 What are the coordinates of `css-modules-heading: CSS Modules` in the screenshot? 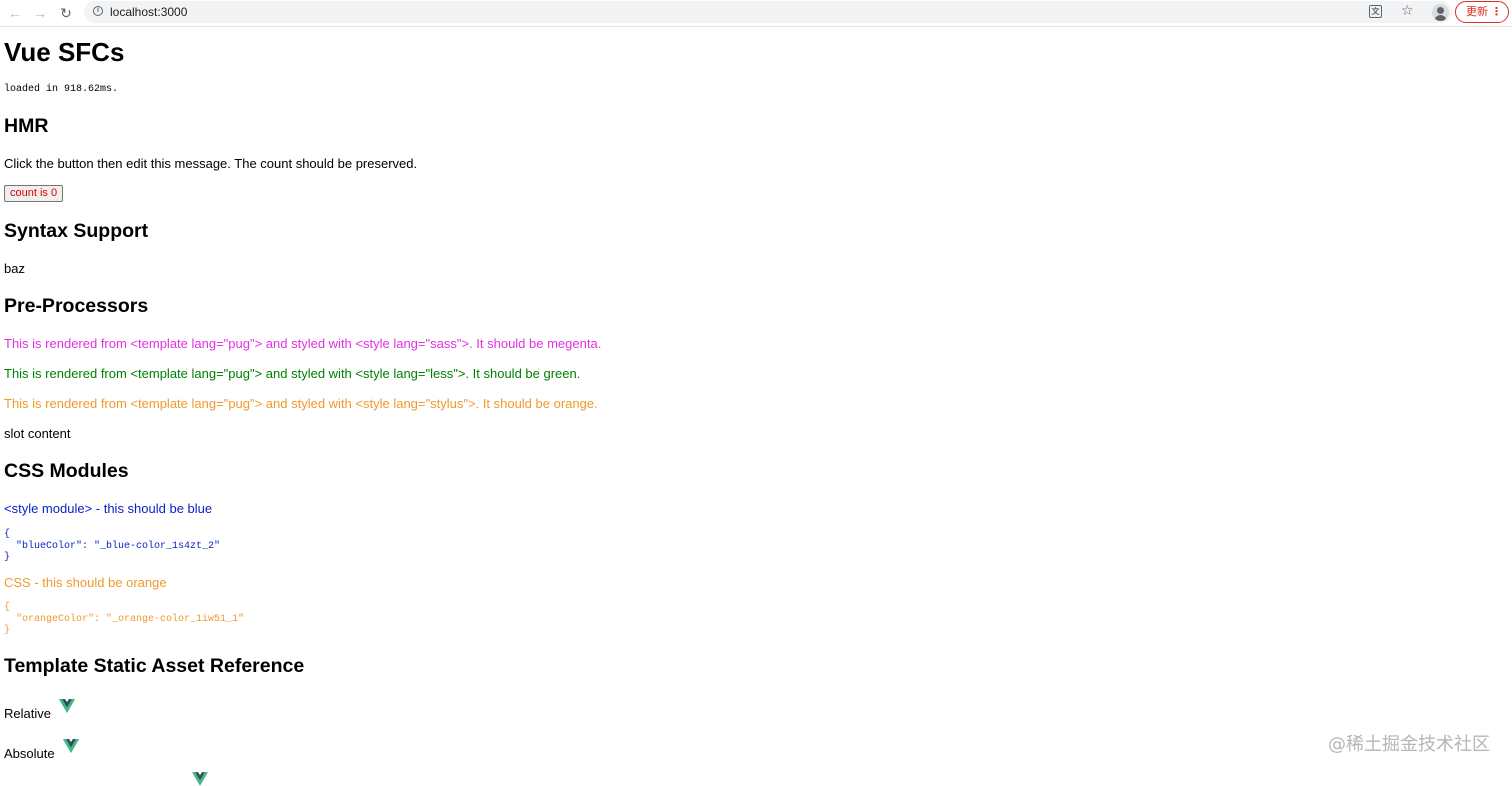 It's located at (66, 471).